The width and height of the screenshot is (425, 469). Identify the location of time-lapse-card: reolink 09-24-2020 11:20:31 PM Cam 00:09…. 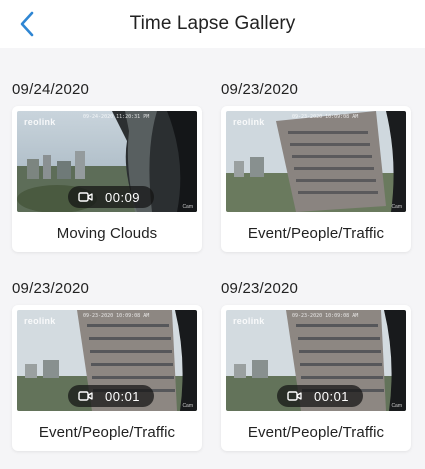
(107, 179).